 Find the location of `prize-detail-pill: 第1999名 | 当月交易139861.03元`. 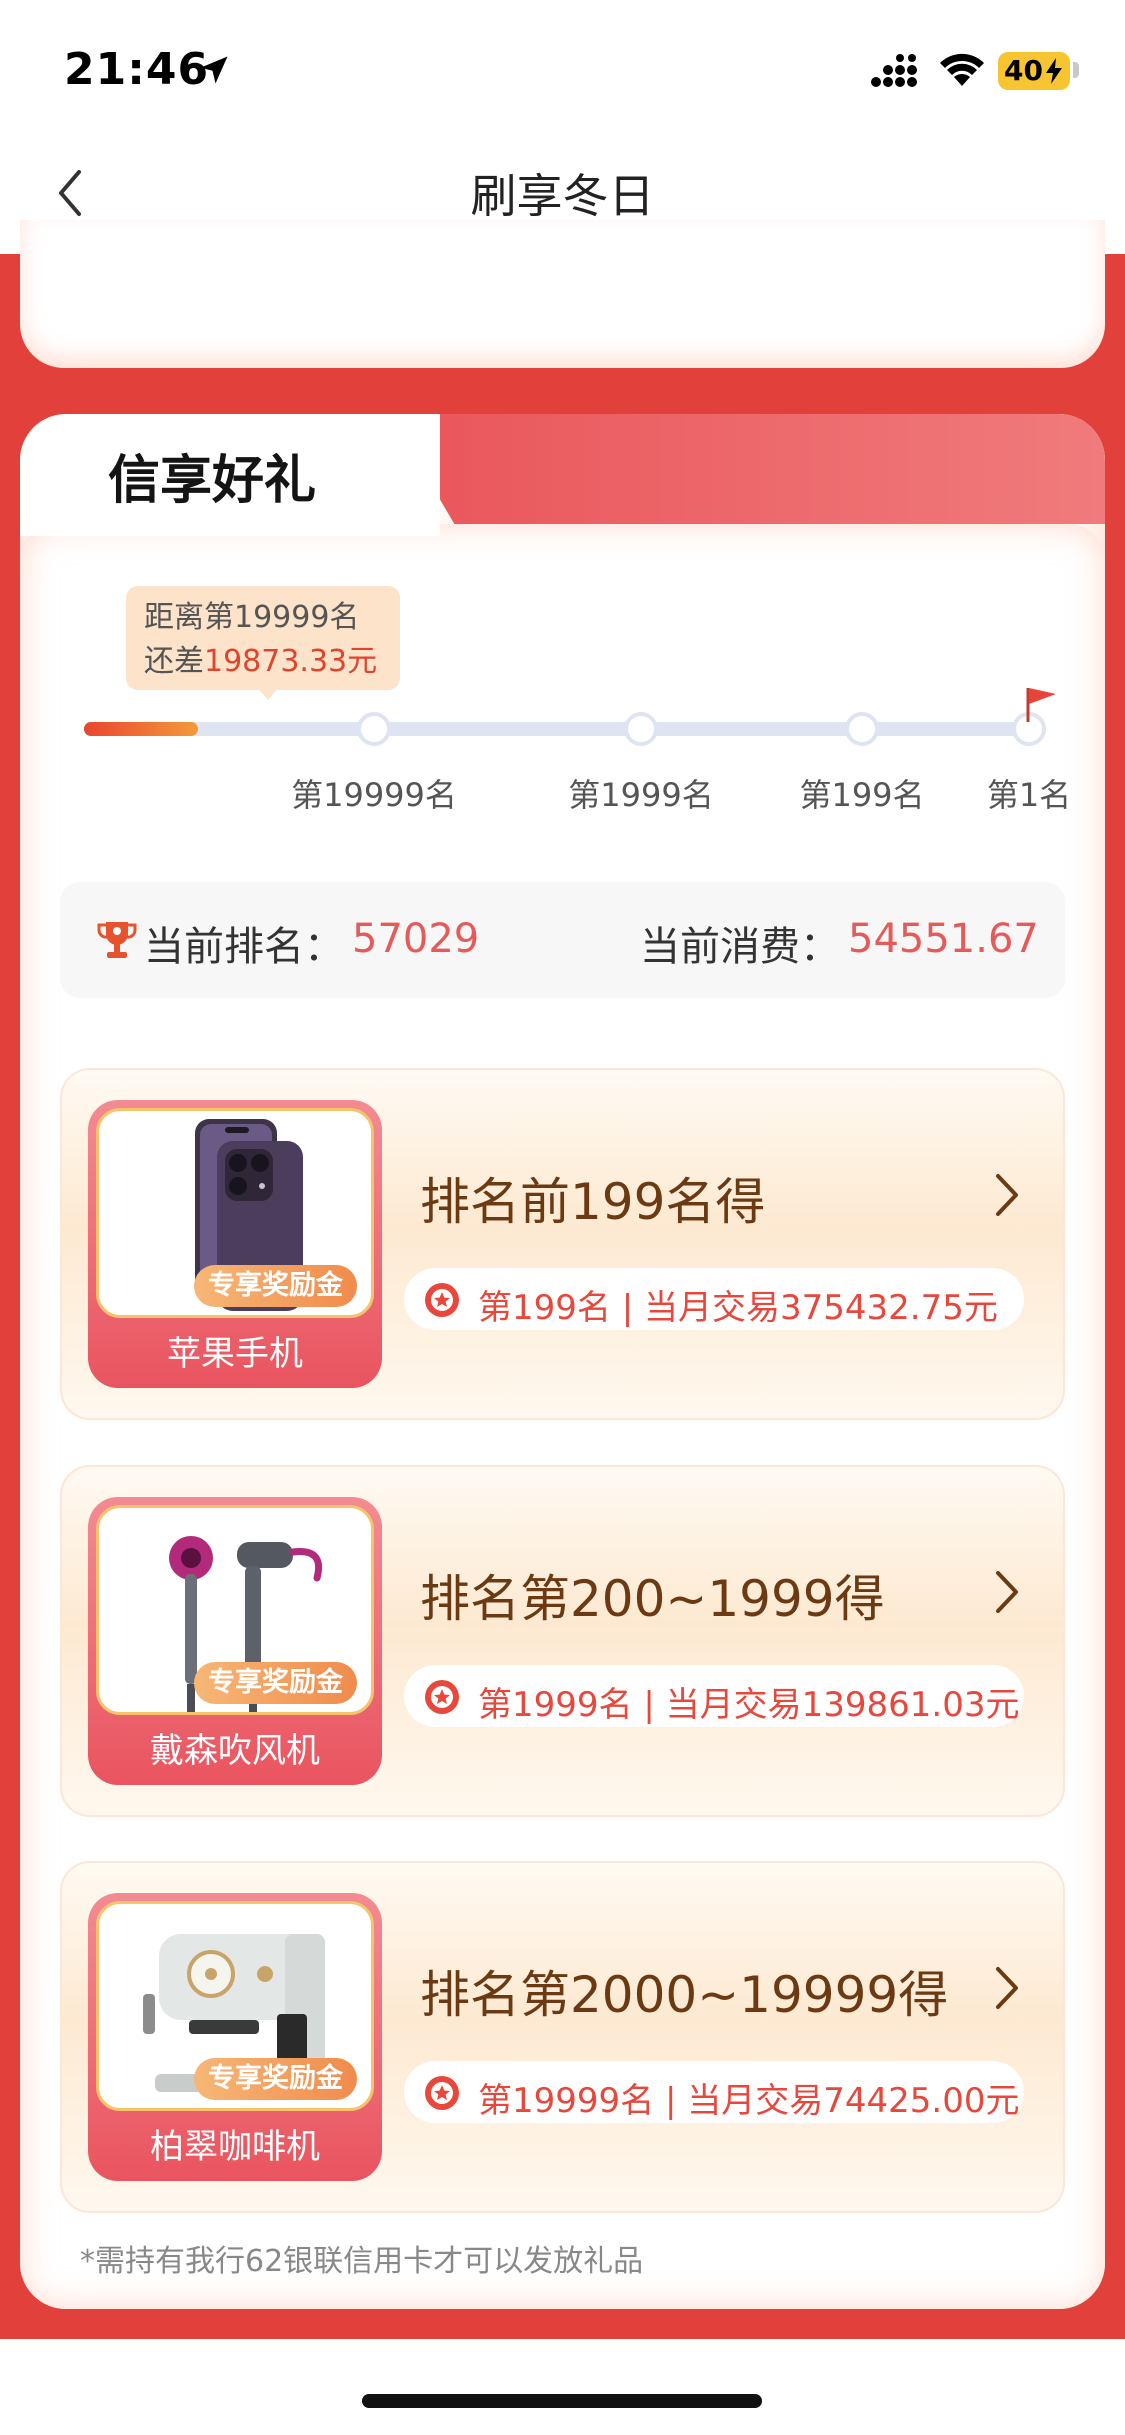

prize-detail-pill: 第1999名 | 当月交易139861.03元 is located at coordinates (714, 1696).